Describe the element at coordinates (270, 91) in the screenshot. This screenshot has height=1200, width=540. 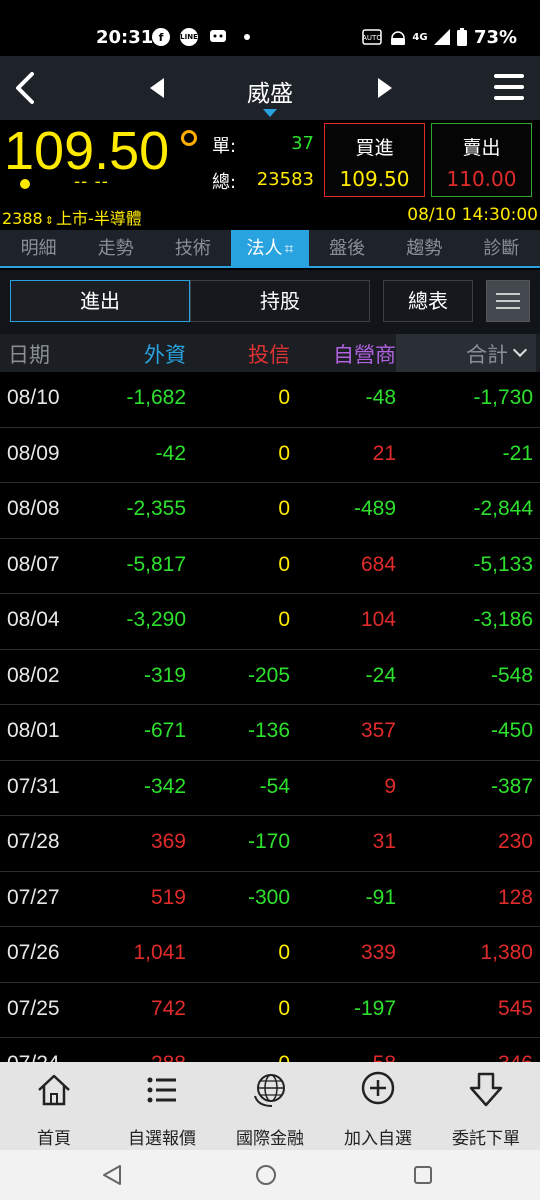
I see `stock-name-title: 威盛` at that location.